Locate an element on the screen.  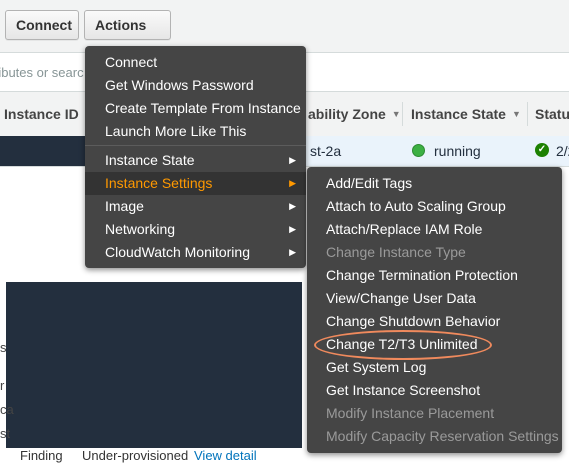
redacted-instance-id is located at coordinates (44, 151).